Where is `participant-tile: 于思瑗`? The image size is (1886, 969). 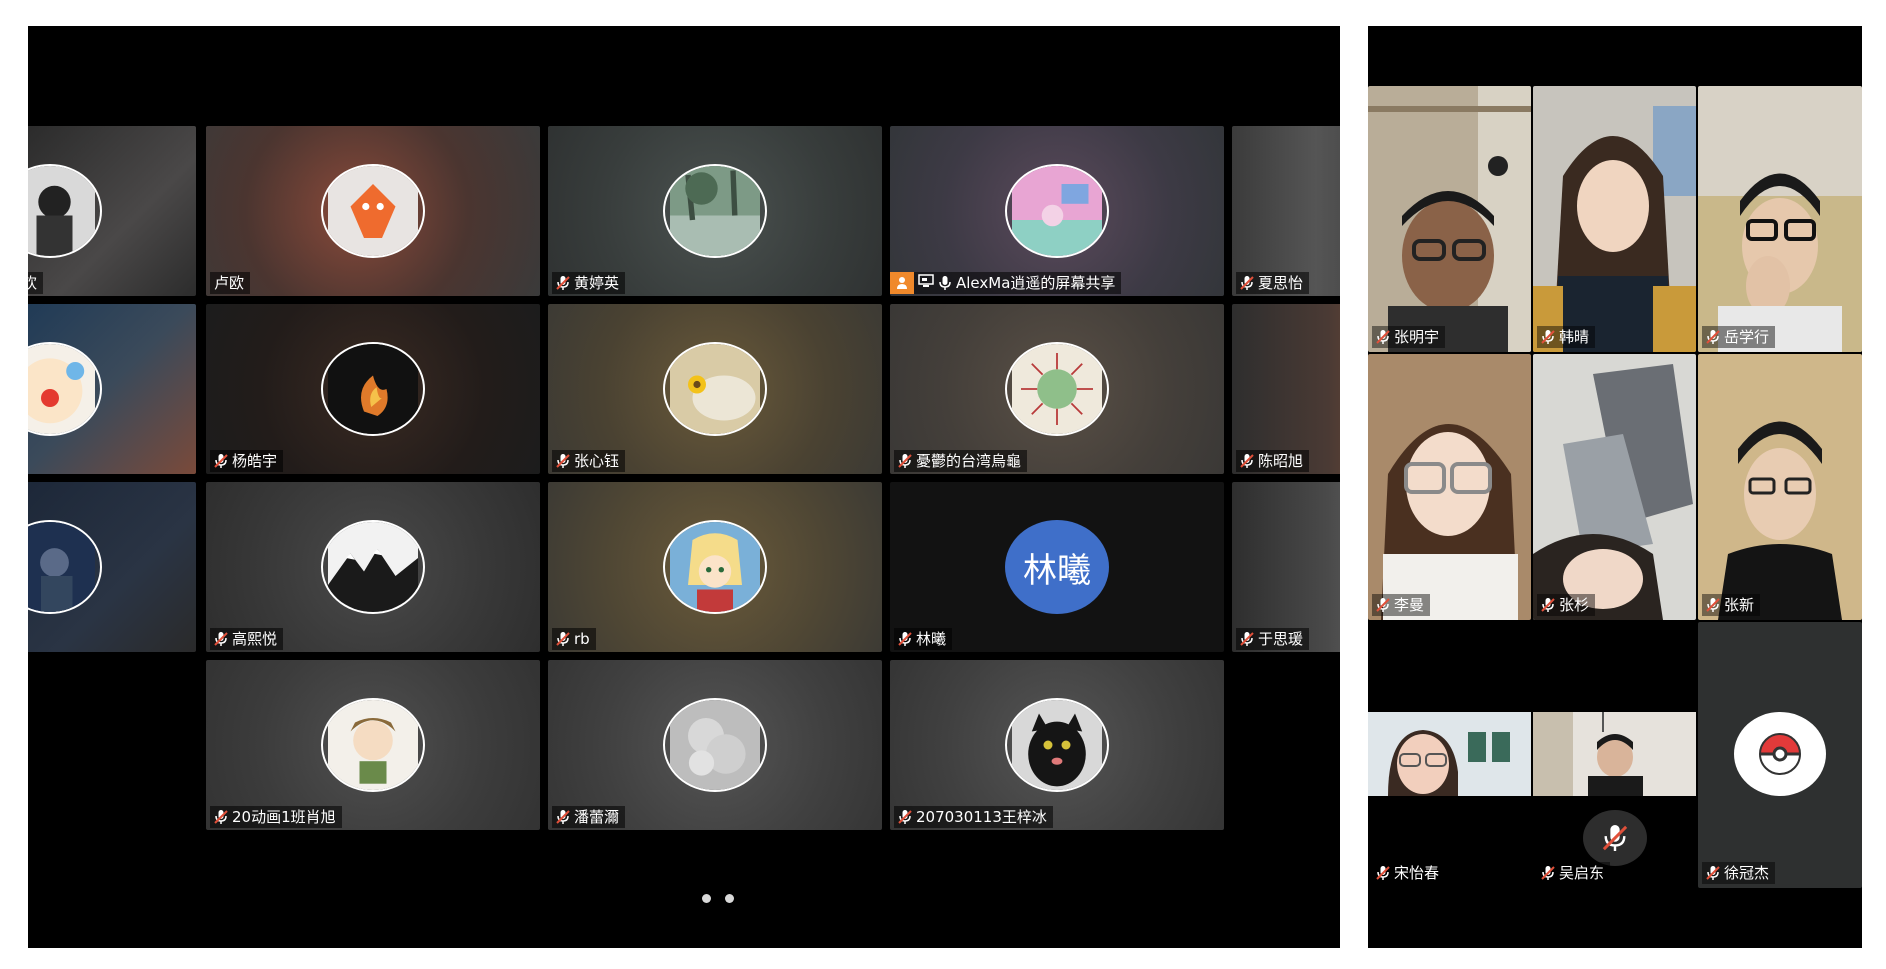 participant-tile: 于思瑗 is located at coordinates (1286, 567).